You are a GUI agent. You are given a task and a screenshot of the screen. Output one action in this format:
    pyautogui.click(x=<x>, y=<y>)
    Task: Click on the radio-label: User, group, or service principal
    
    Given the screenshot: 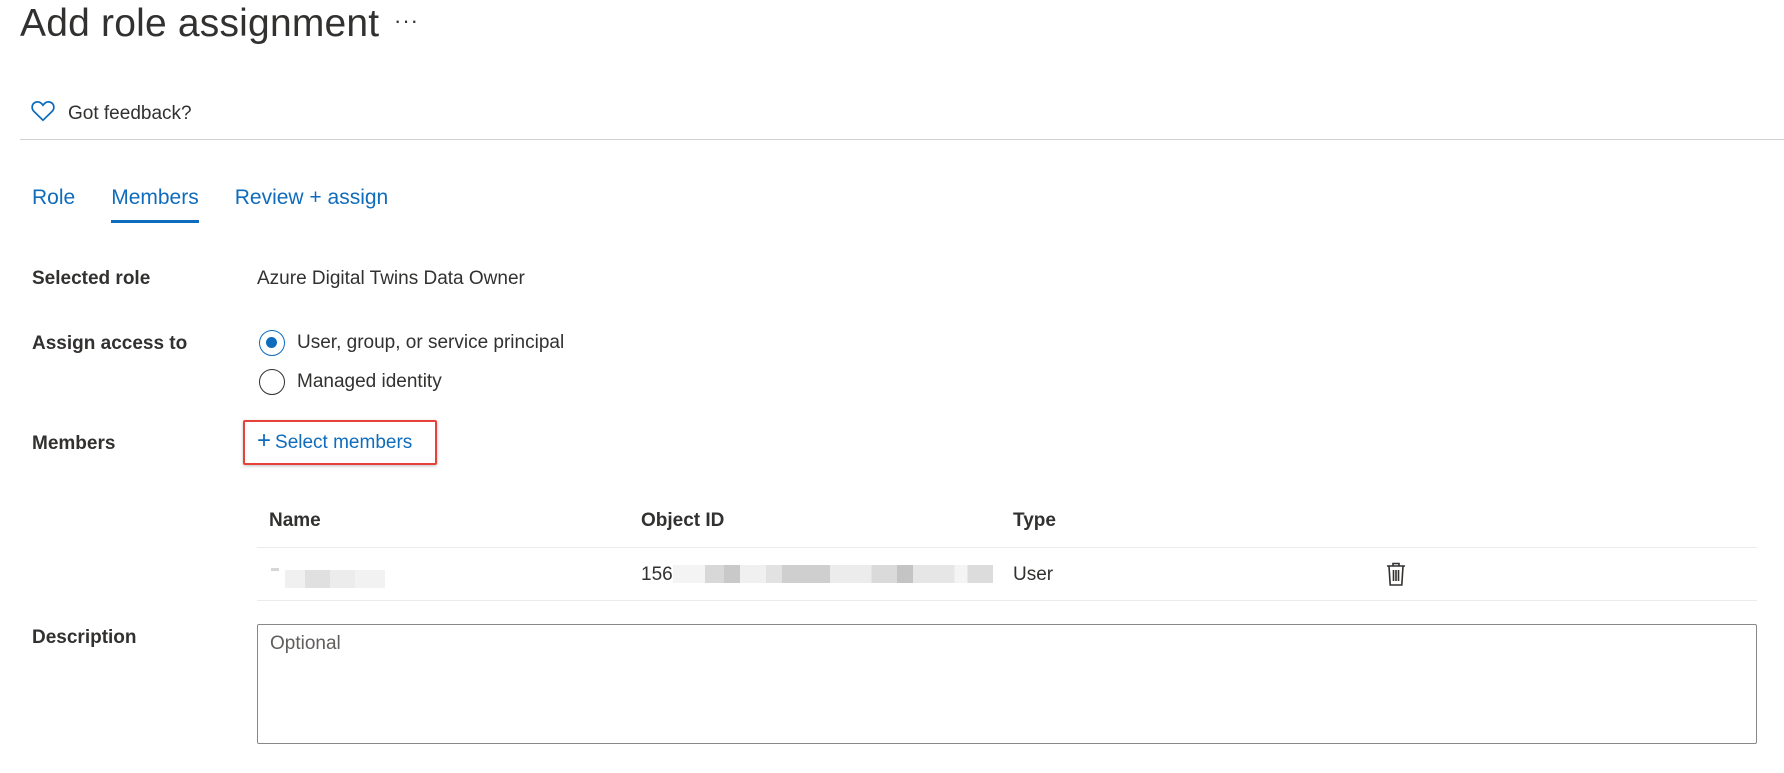 What is the action you would take?
    pyautogui.click(x=431, y=342)
    